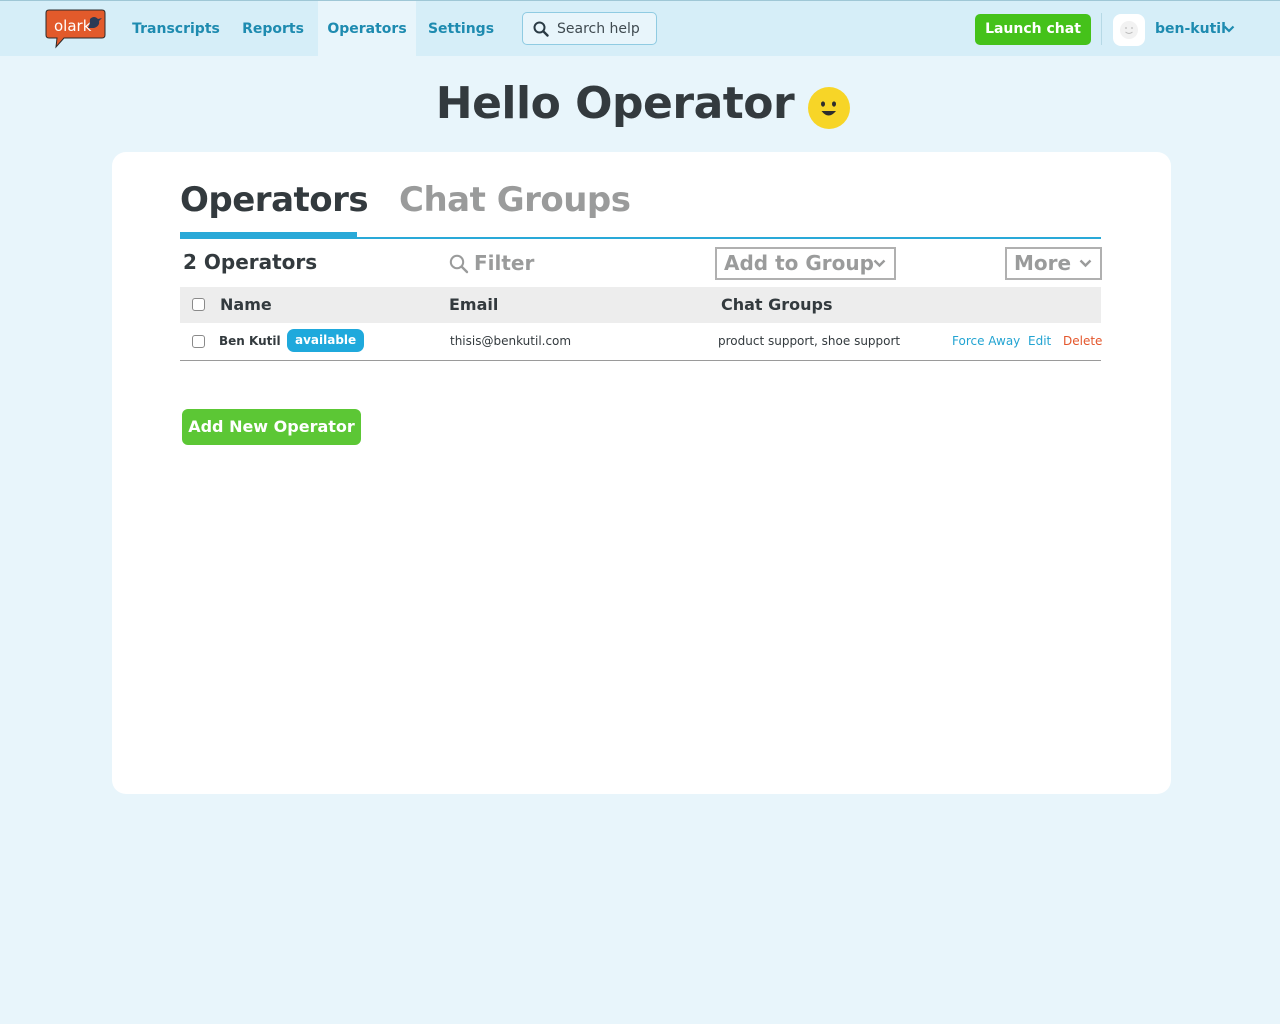 This screenshot has height=1024, width=1280. What do you see at coordinates (250, 262) in the screenshot?
I see `operator-count: 2 Operators` at bounding box center [250, 262].